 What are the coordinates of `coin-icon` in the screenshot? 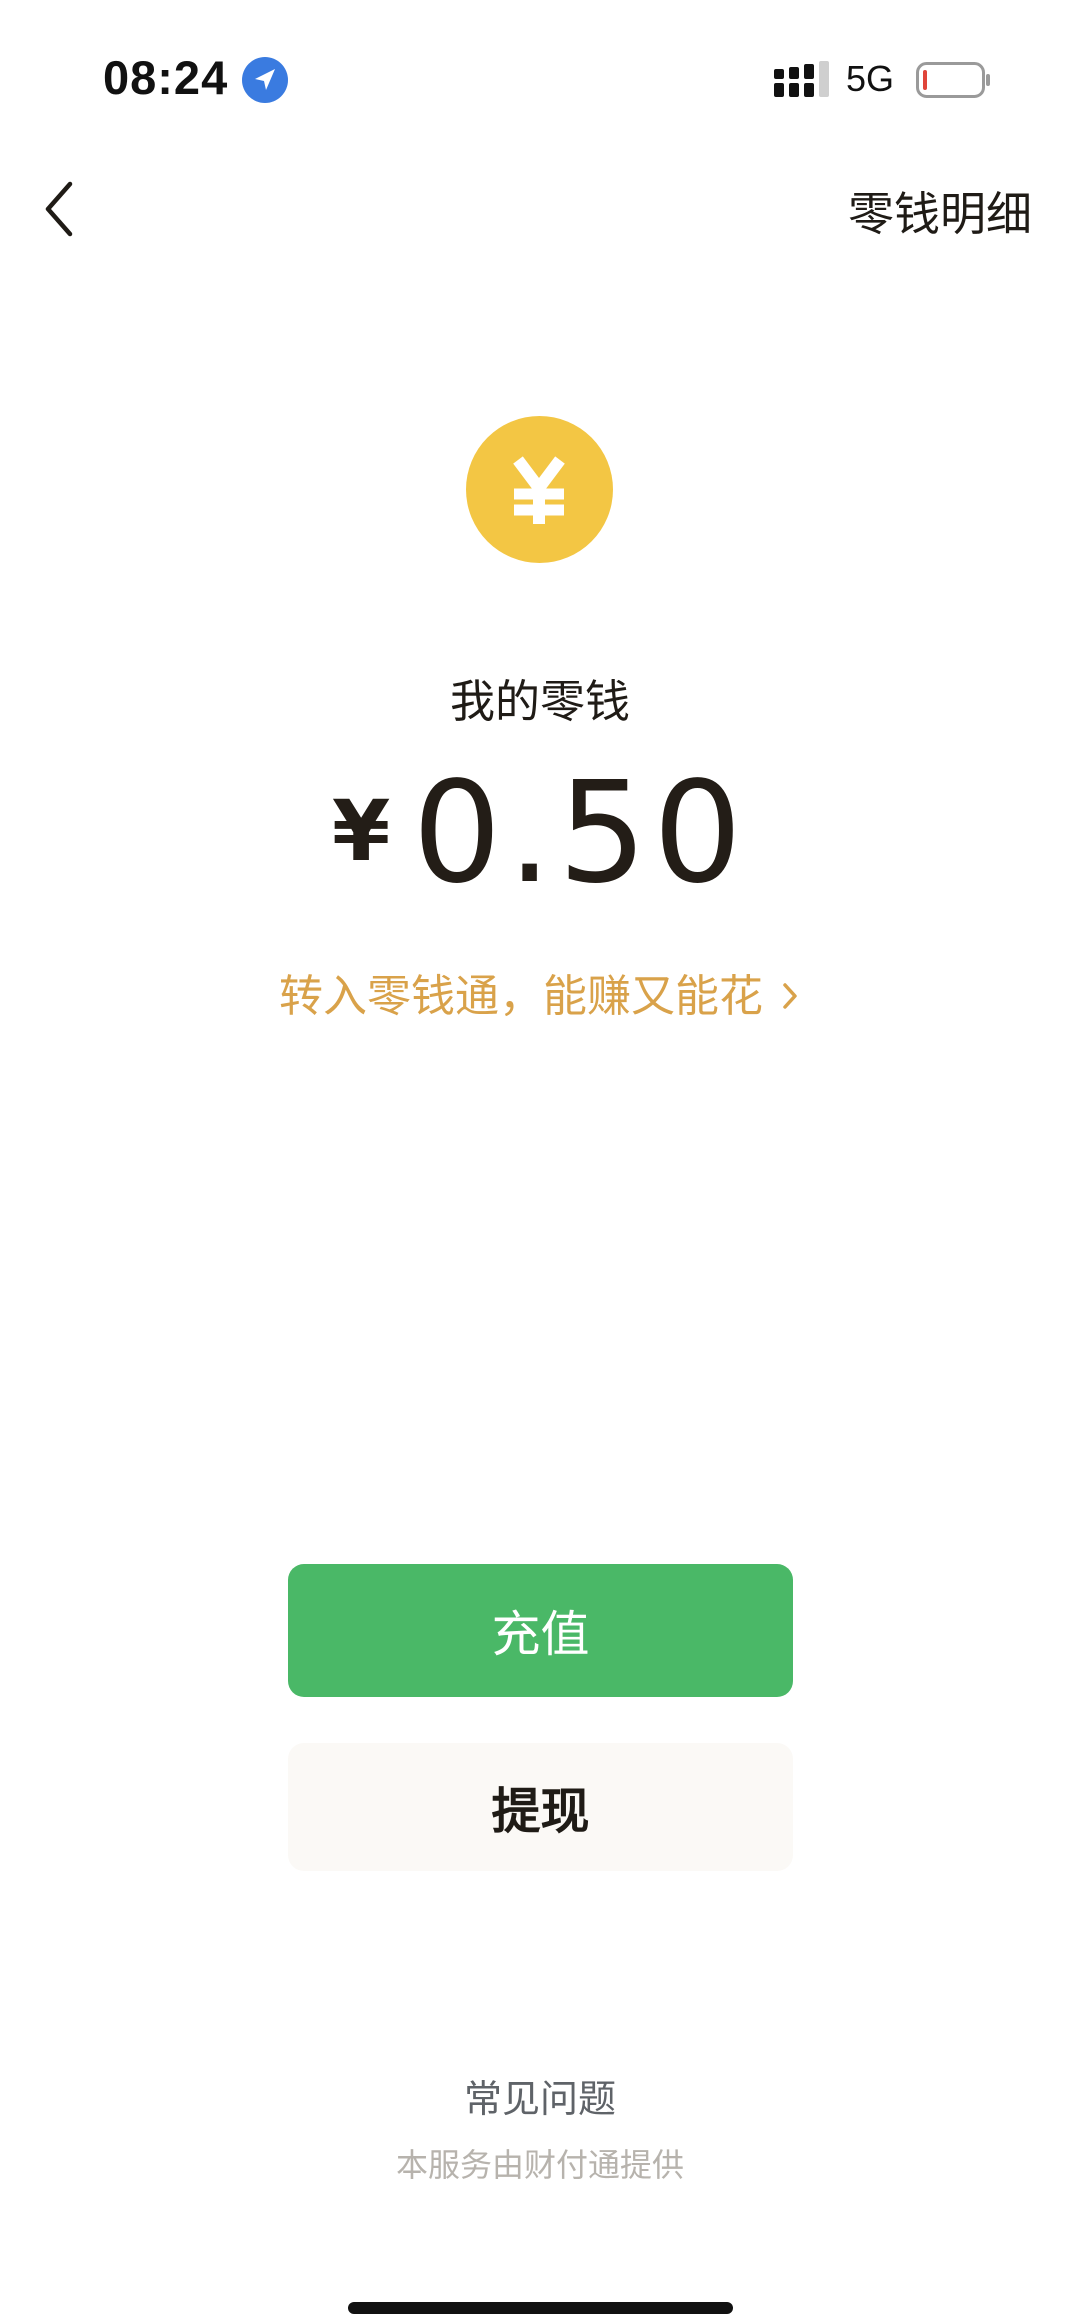 It's located at (539, 489).